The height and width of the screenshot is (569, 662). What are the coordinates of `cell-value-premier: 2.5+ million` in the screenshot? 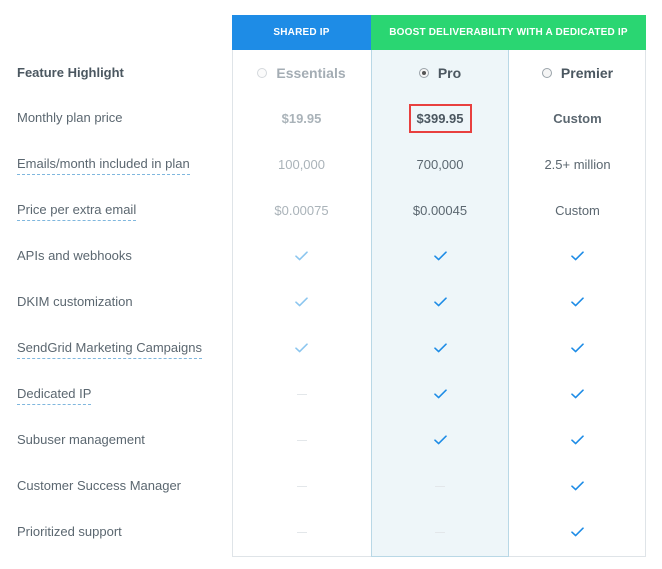 It's located at (577, 164).